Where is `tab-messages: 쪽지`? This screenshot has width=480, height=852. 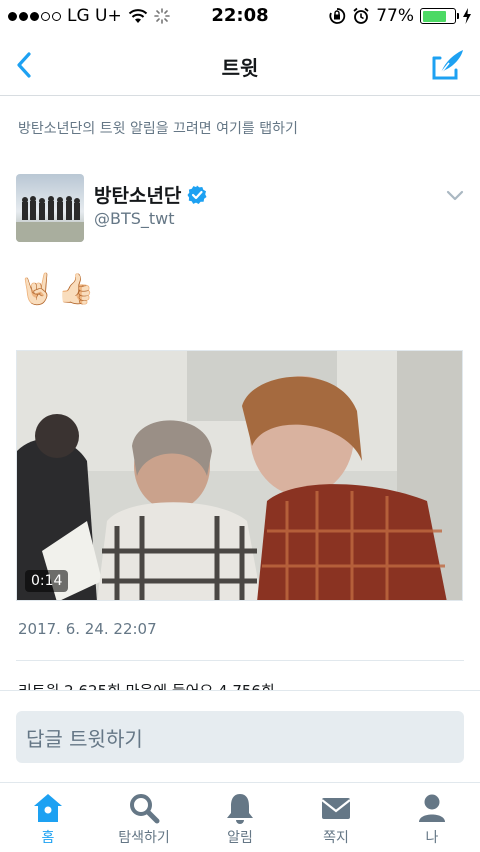 tab-messages: 쪽지 is located at coordinates (336, 817).